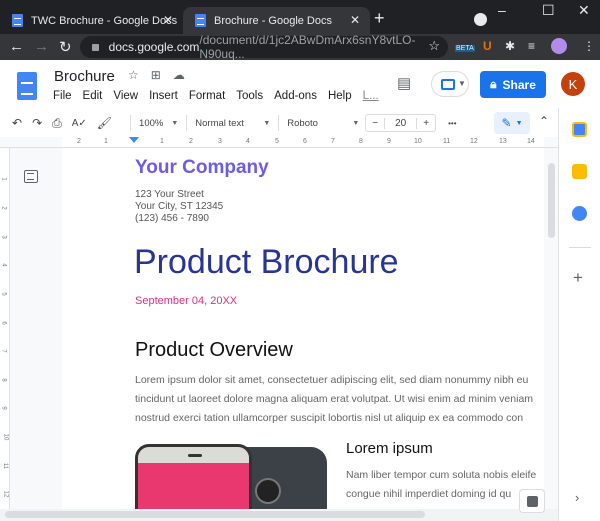 The width and height of the screenshot is (600, 521). Describe the element at coordinates (17, 123) in the screenshot. I see `undo-icon: ↶` at that location.